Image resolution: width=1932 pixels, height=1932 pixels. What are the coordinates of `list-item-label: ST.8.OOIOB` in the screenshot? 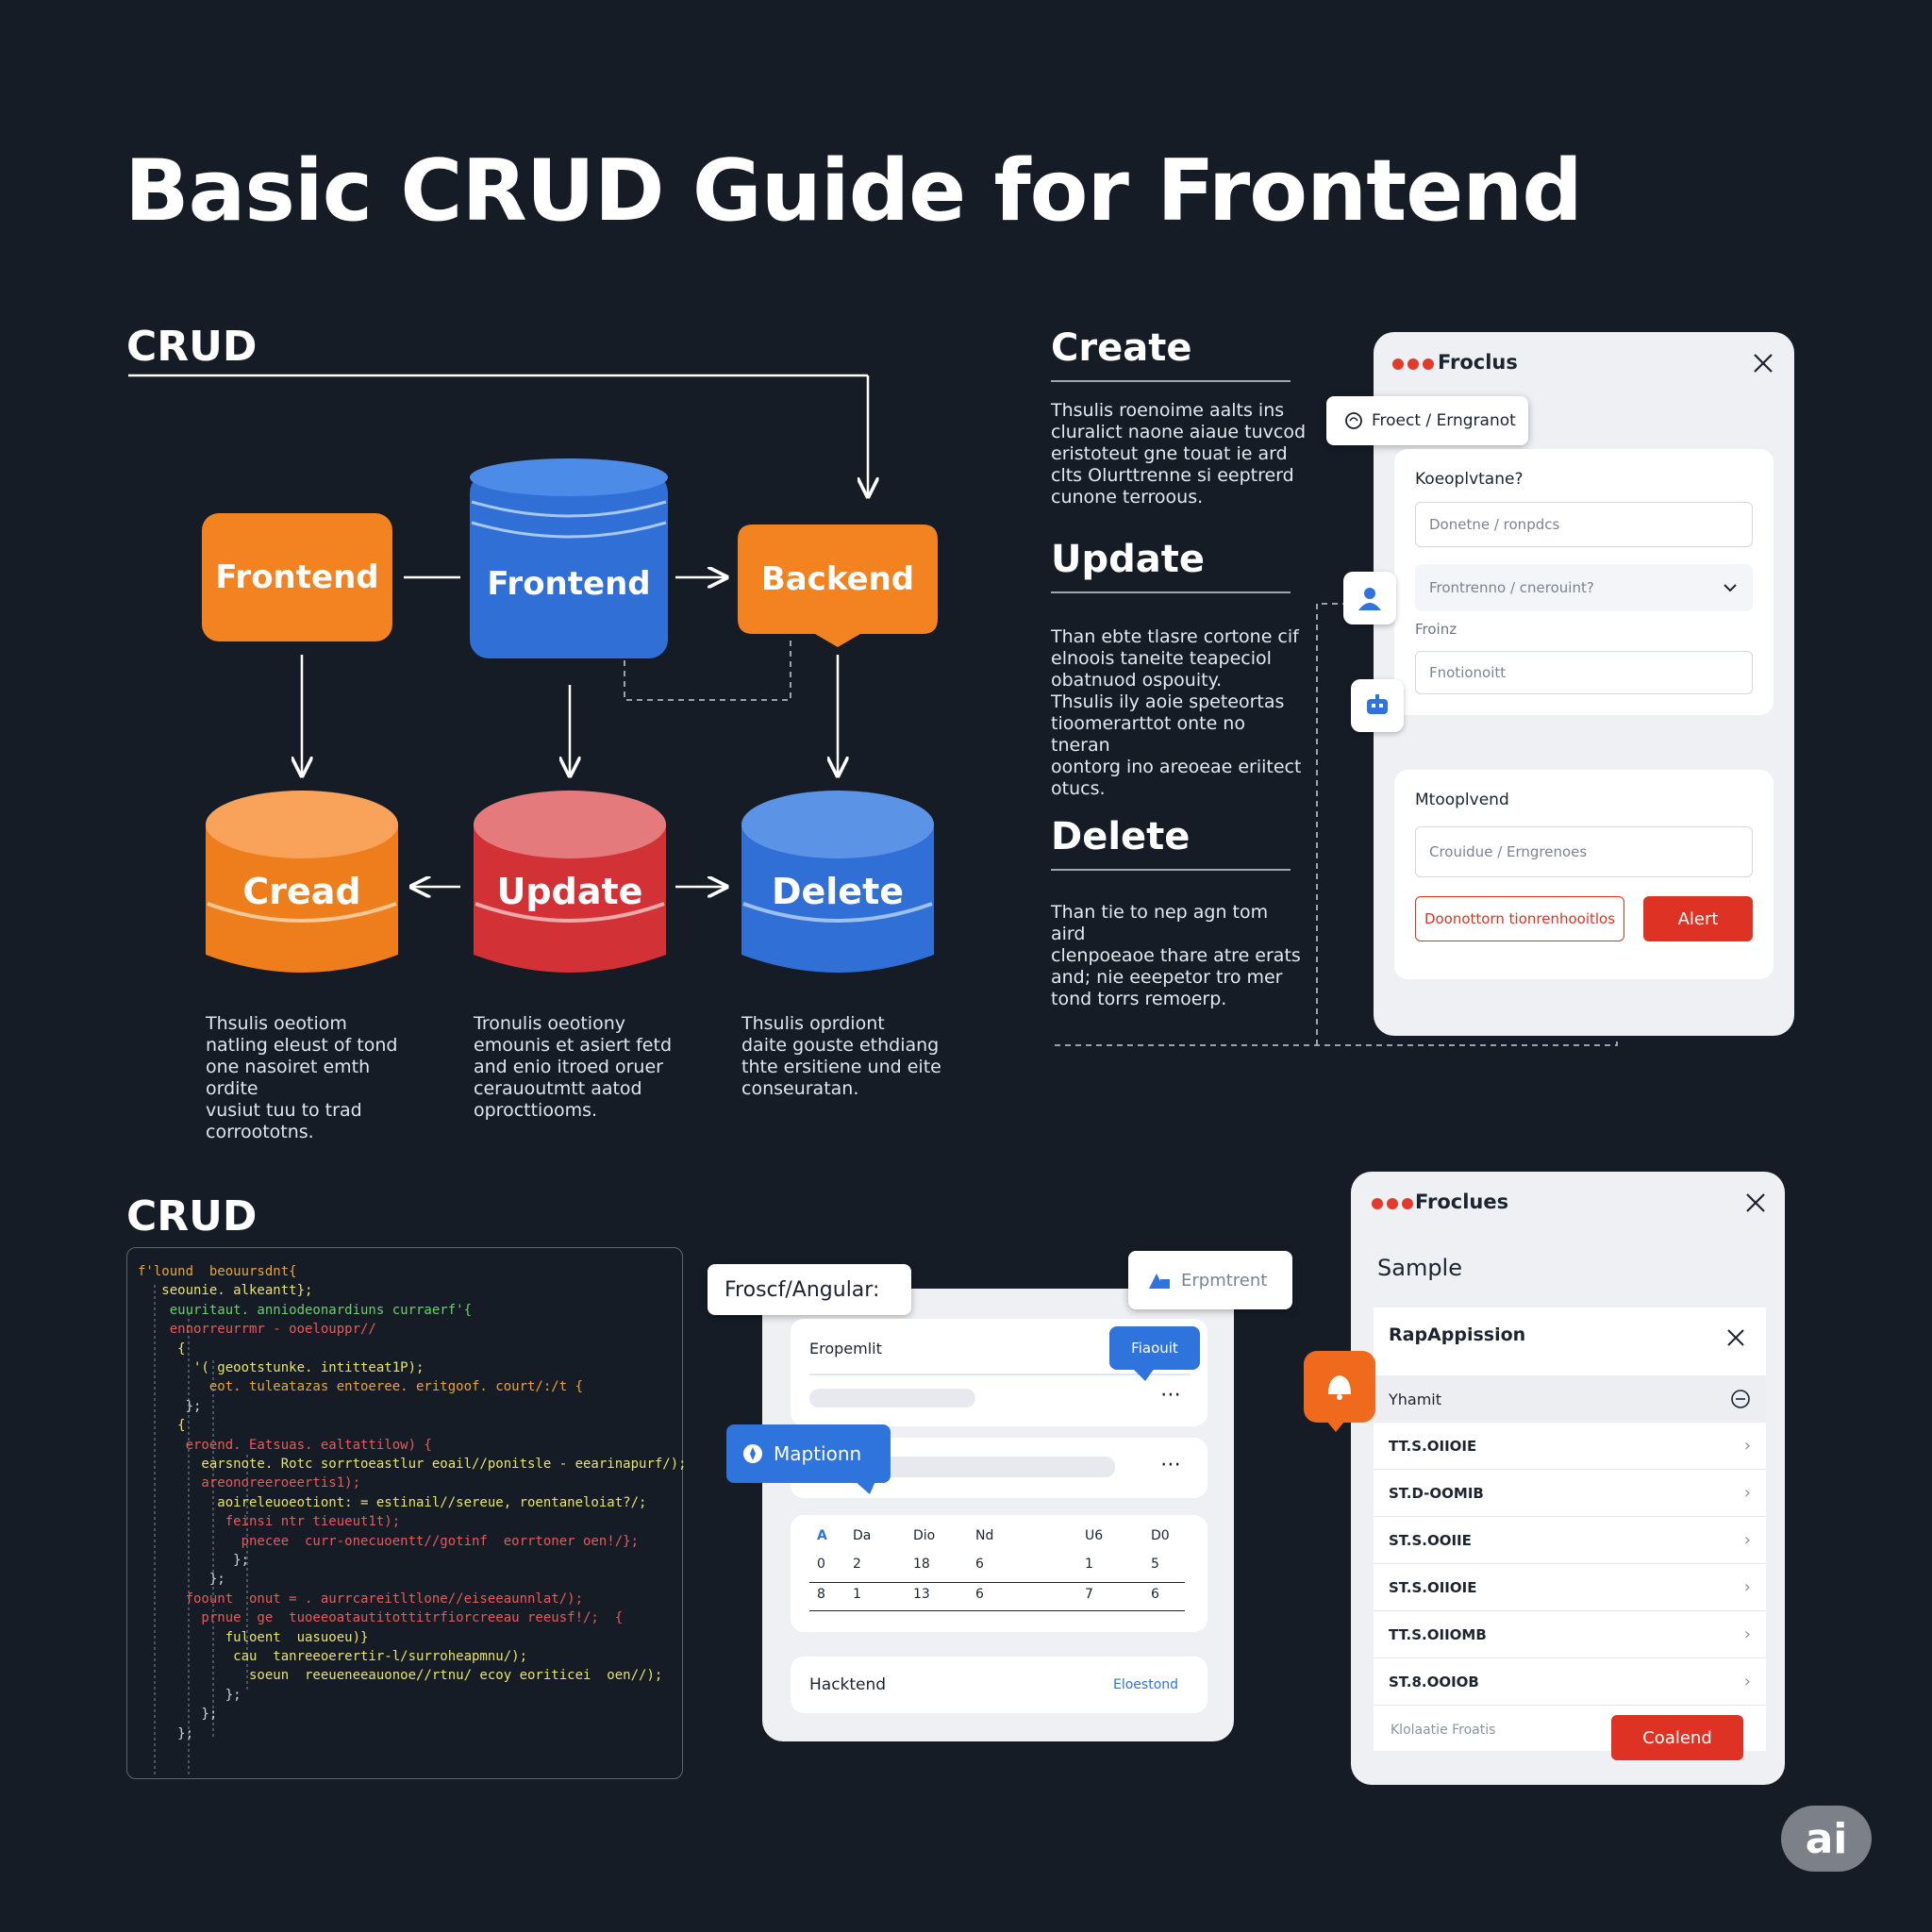 It's located at (1434, 1682).